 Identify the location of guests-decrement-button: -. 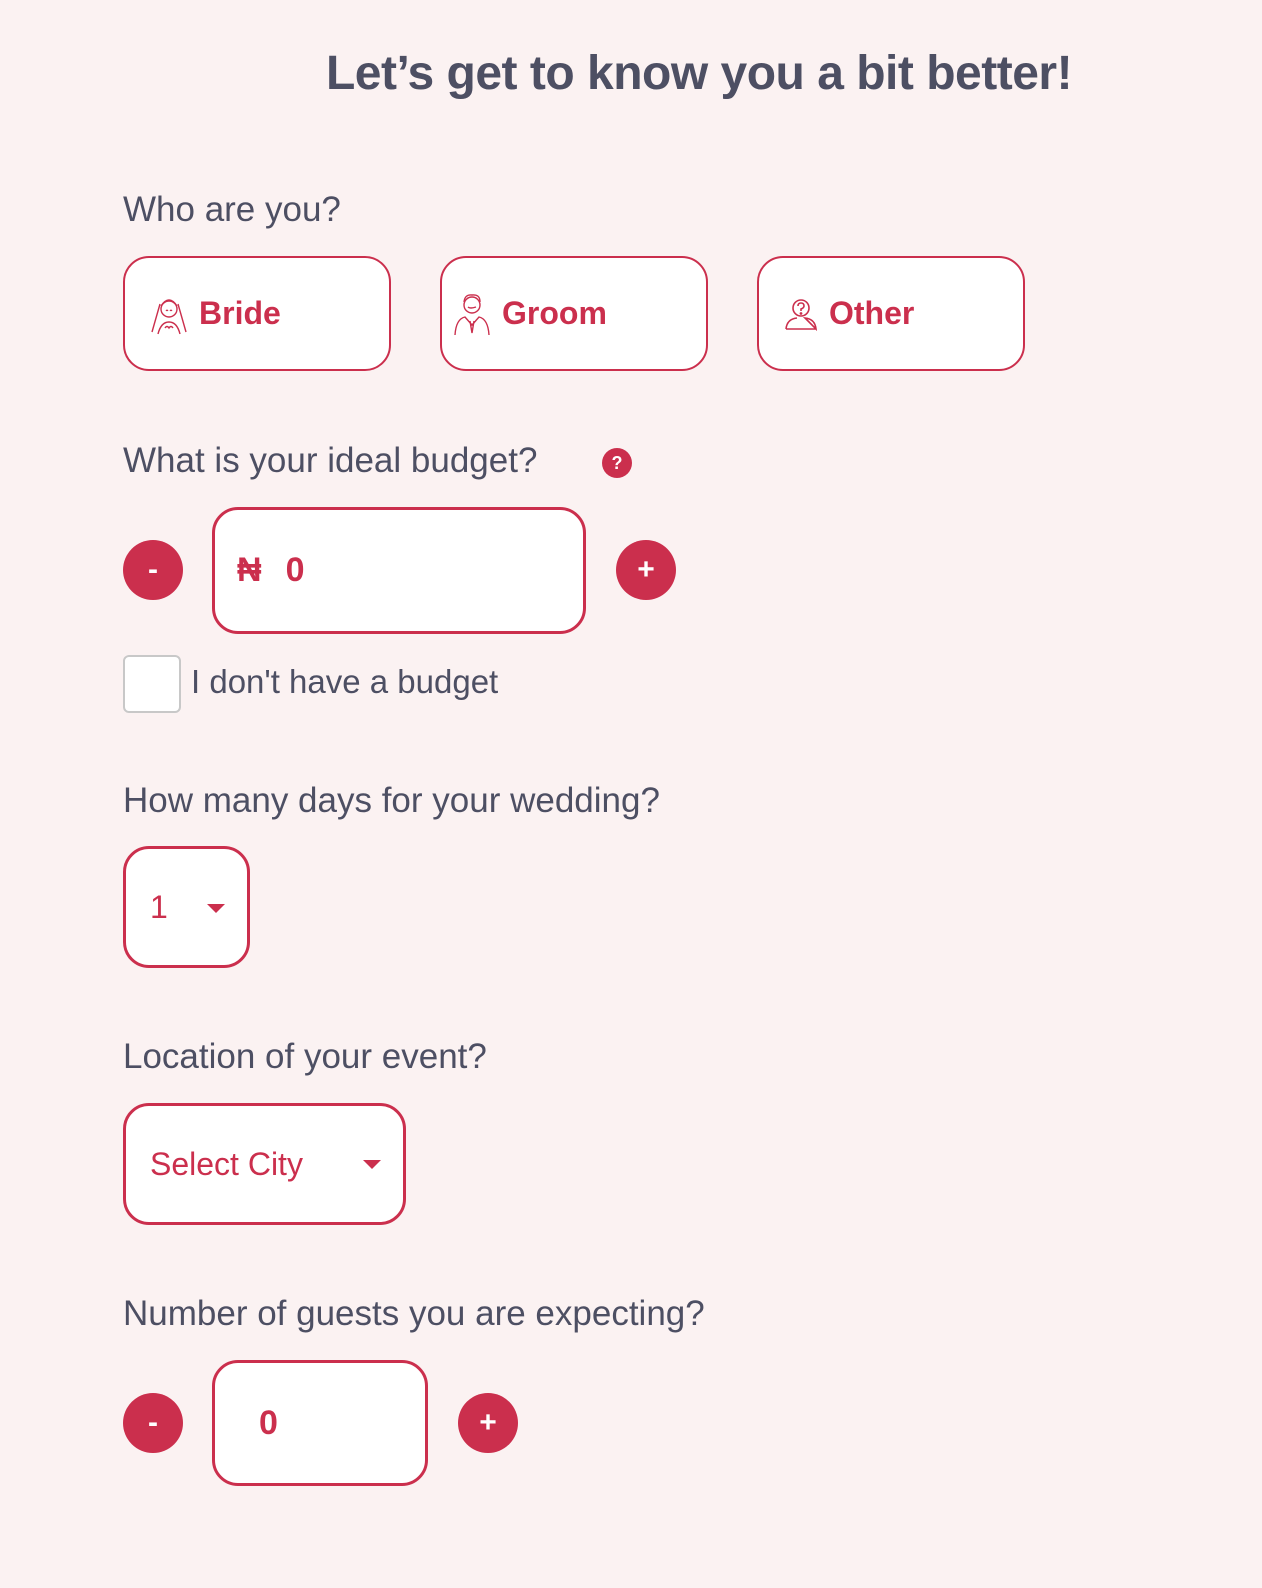
(153, 1423).